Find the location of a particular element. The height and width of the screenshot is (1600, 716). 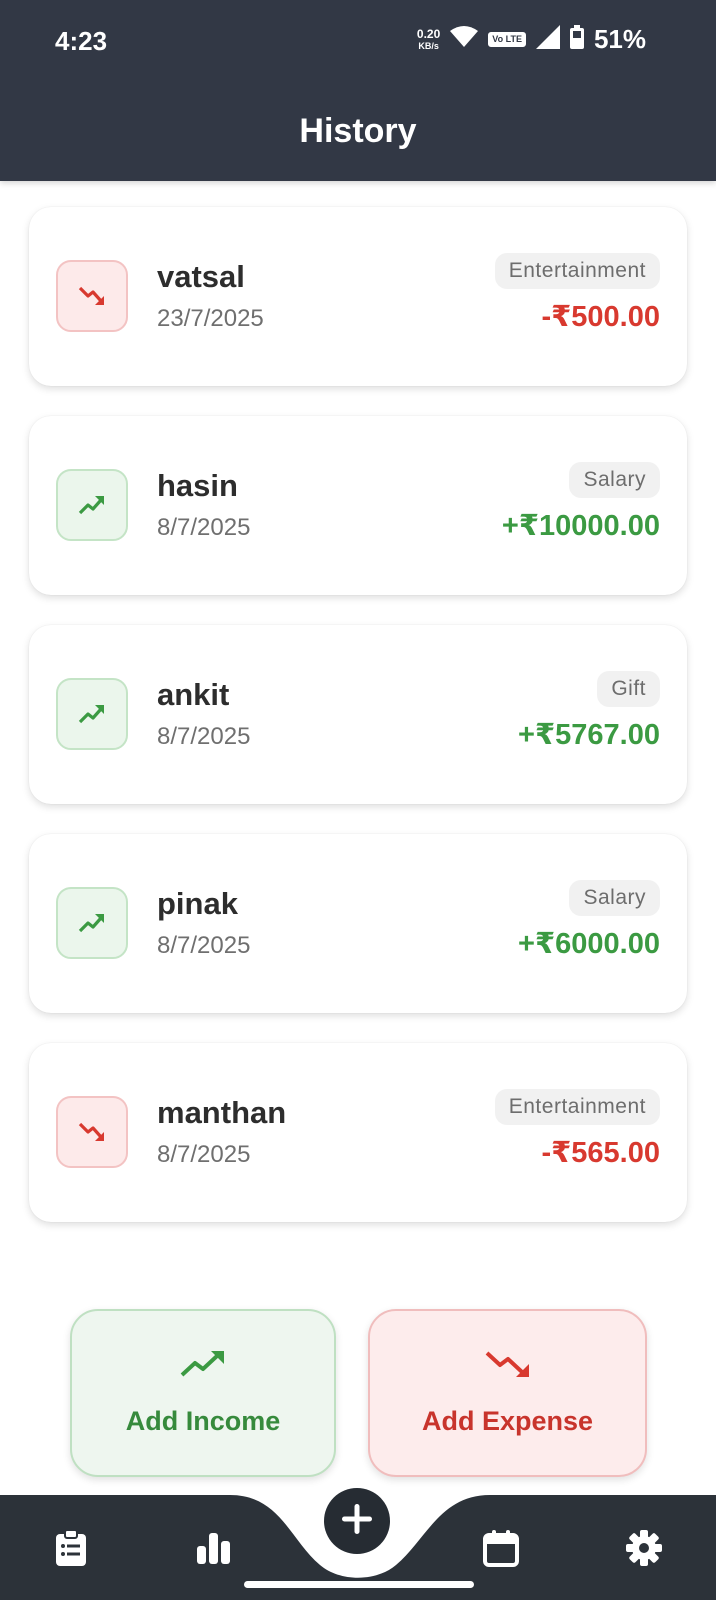

network-speed-unit: KB/s is located at coordinates (428, 45).